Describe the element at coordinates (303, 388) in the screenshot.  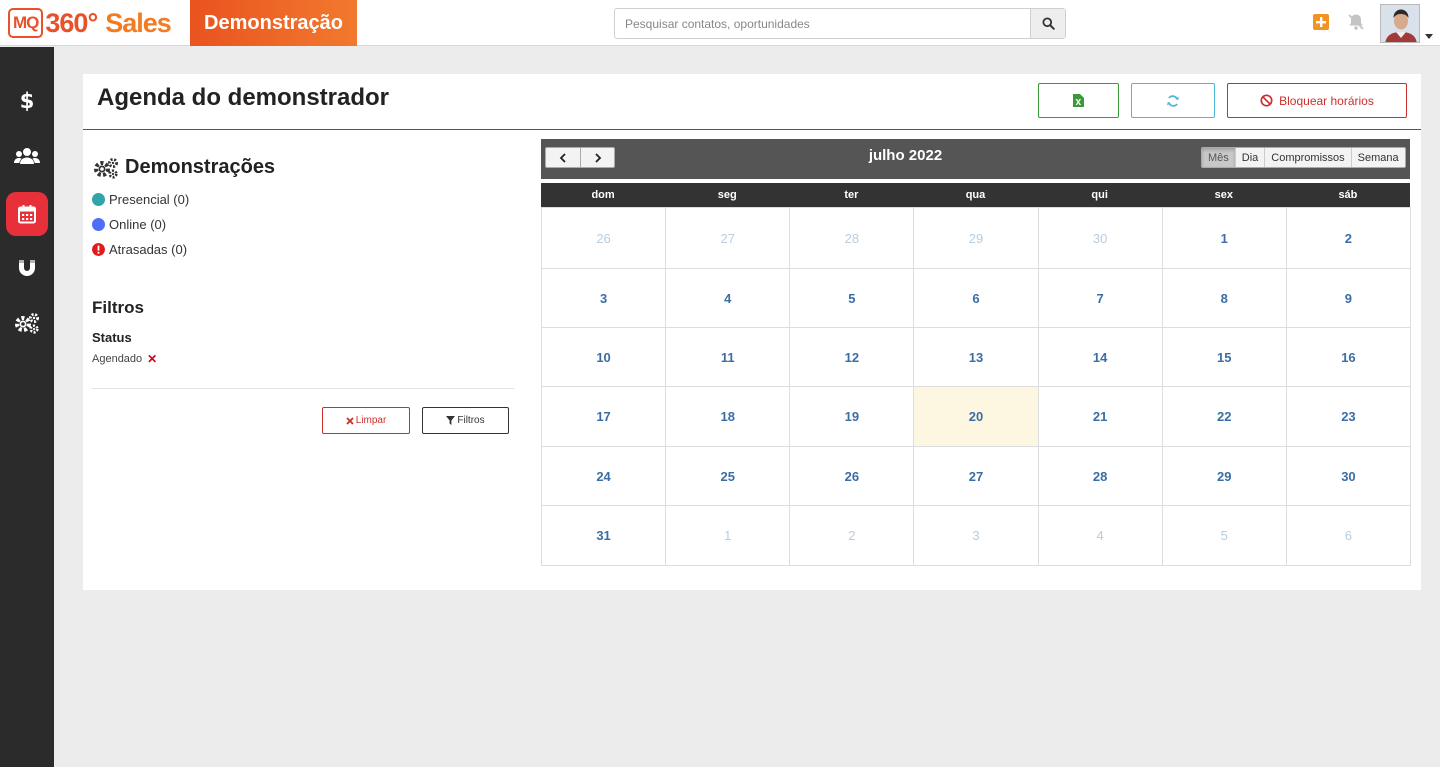
I see `filters-divider` at that location.